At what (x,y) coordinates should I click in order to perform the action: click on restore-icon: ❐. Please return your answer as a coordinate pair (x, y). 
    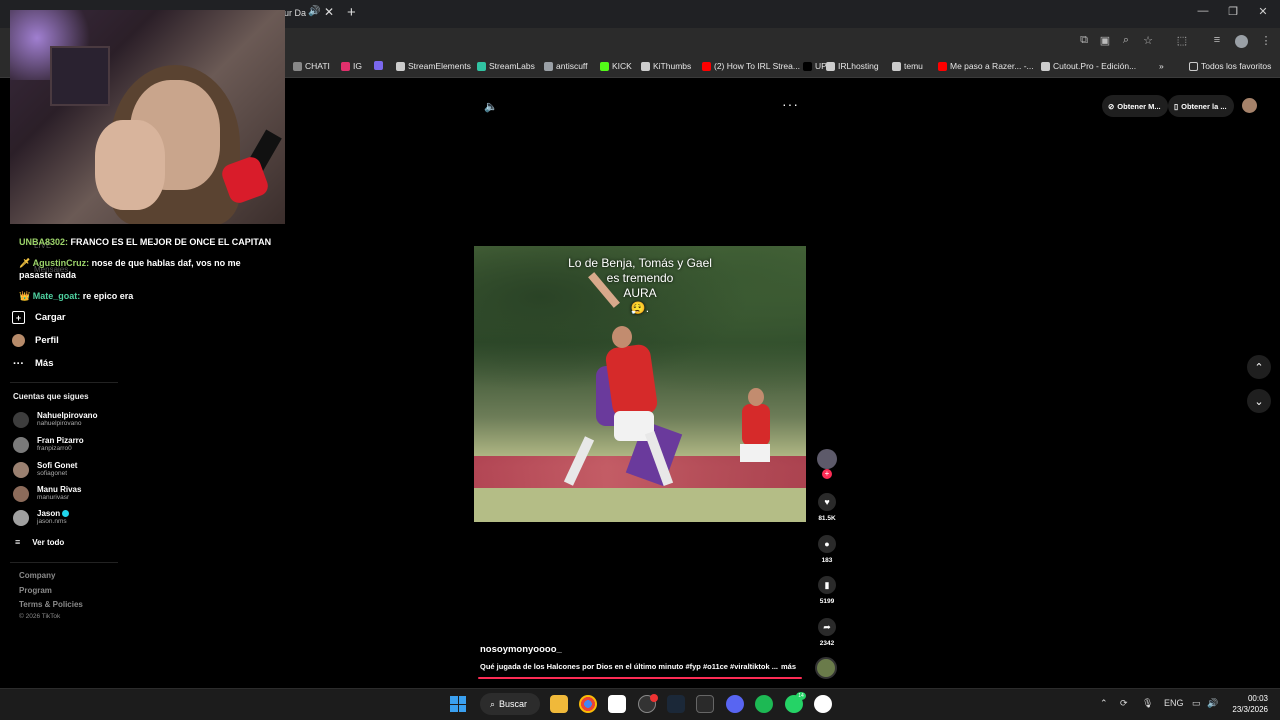
    Looking at the image, I should click on (1233, 11).